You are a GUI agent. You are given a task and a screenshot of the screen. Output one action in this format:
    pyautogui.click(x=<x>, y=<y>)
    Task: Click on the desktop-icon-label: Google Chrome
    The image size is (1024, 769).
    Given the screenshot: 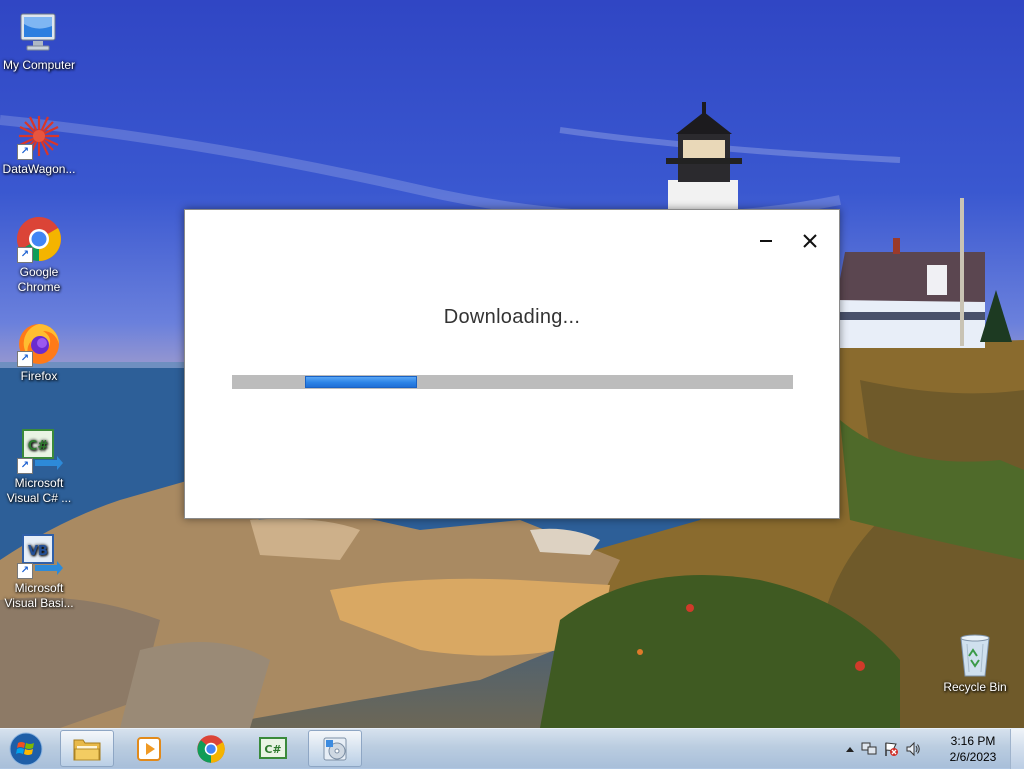 What is the action you would take?
    pyautogui.click(x=39, y=279)
    